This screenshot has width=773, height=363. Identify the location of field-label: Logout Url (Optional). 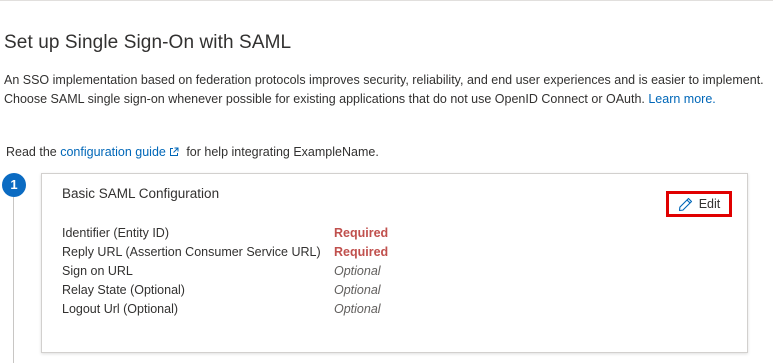
(120, 309).